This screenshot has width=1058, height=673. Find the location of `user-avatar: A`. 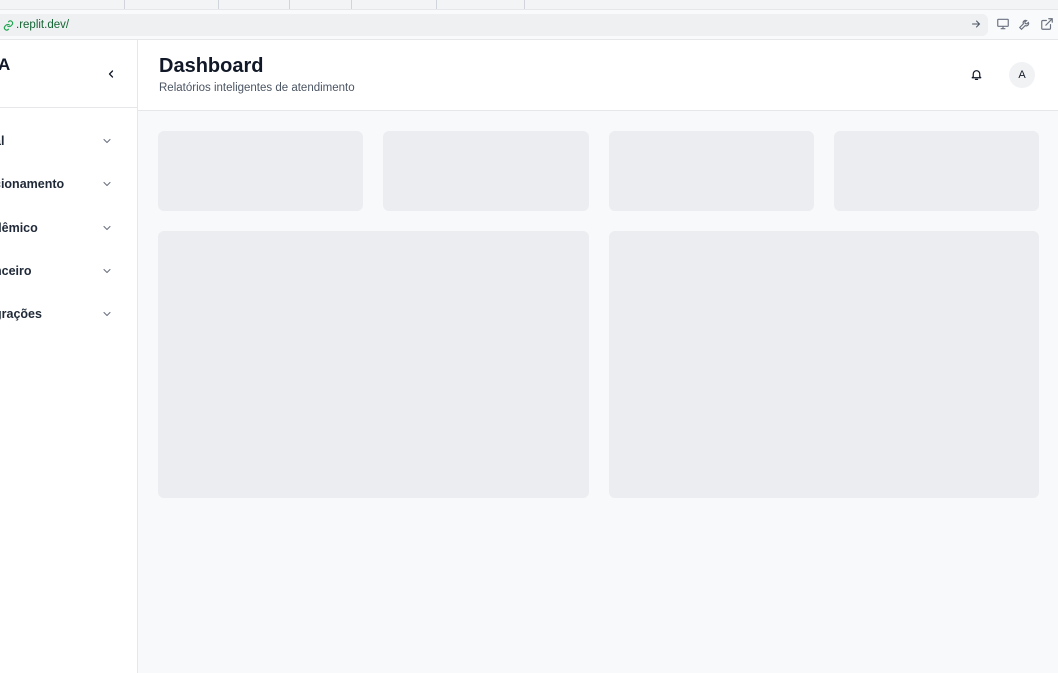

user-avatar: A is located at coordinates (1022, 75).